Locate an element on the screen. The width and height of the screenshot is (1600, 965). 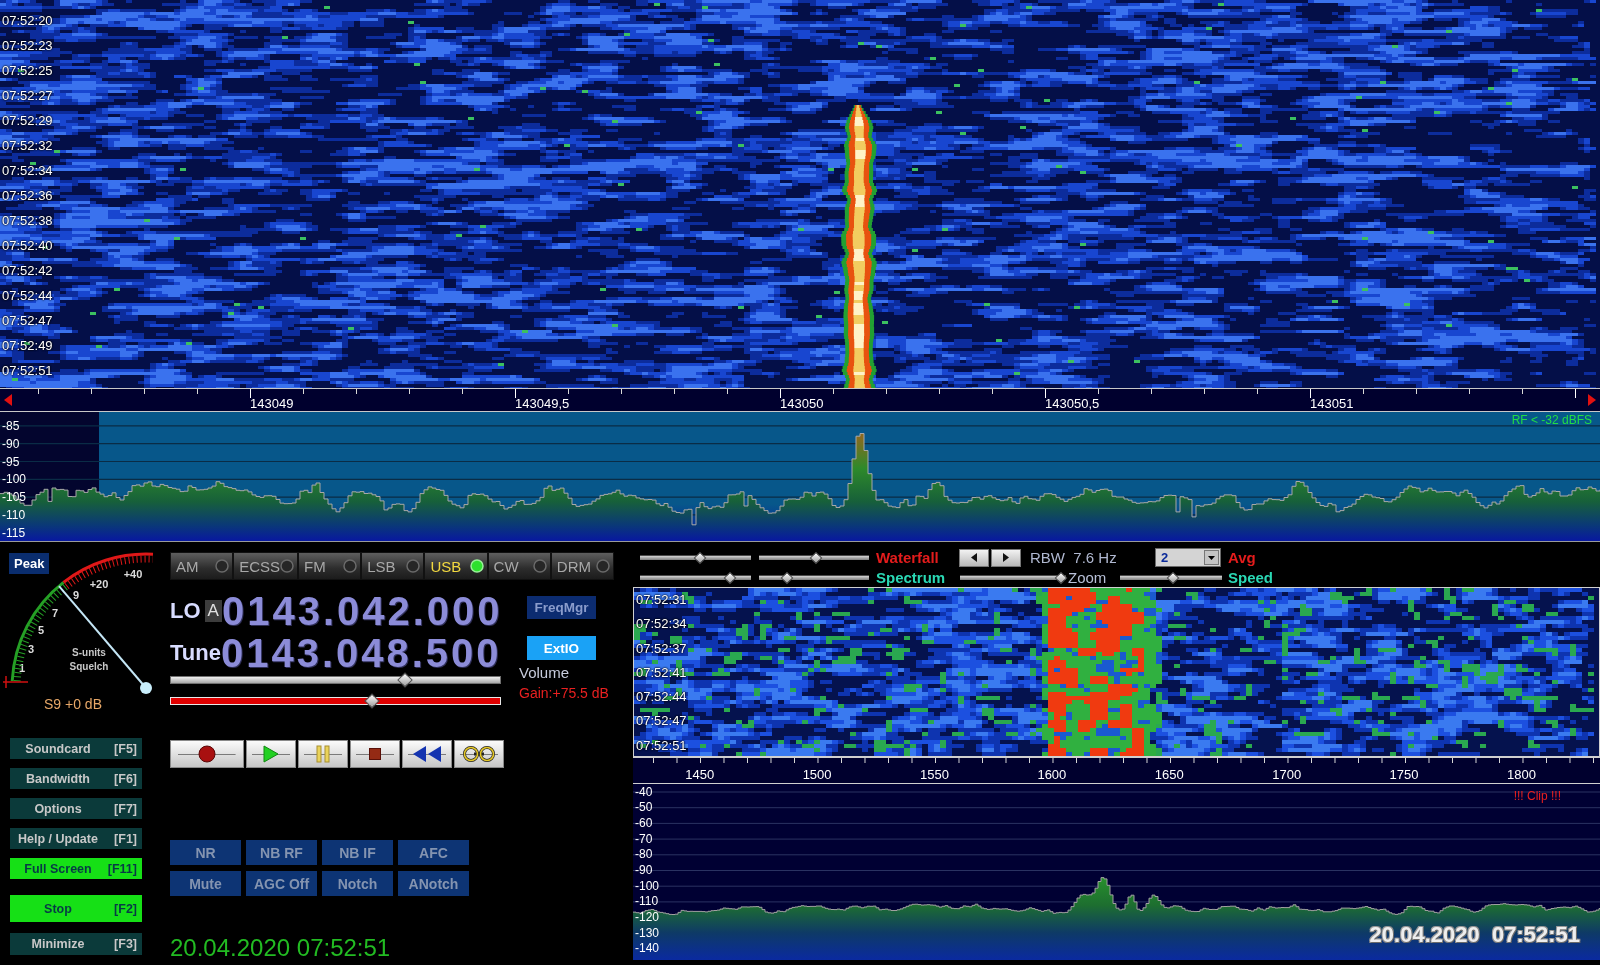
scale-label: 9 is located at coordinates (76, 595).